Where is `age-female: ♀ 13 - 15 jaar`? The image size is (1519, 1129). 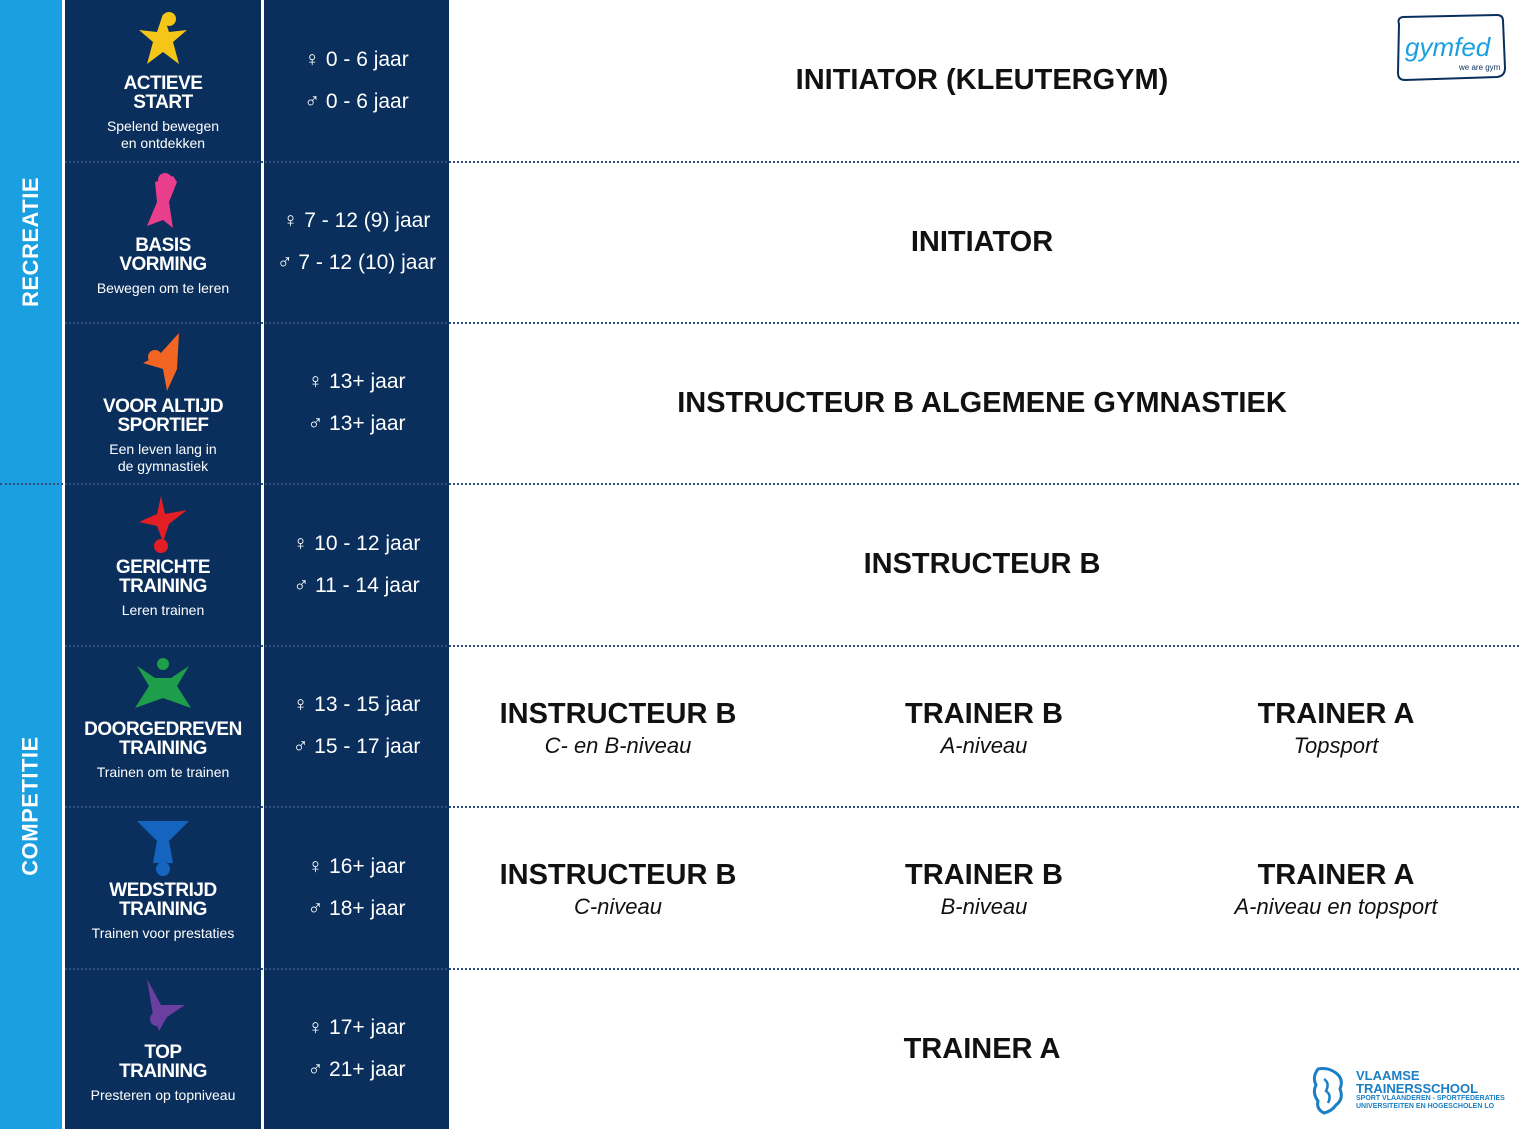
age-female: ♀ 13 - 15 jaar is located at coordinates (356, 704).